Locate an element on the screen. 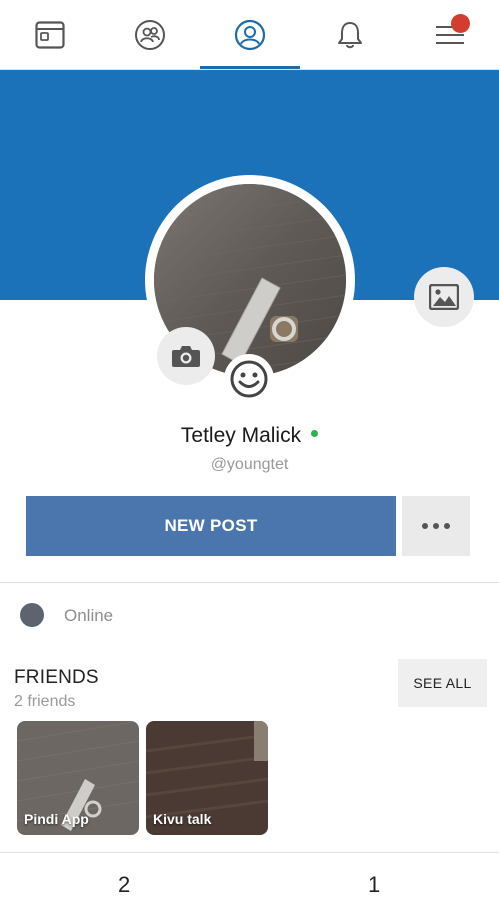 This screenshot has height=900, width=499. image-icon is located at coordinates (444, 297).